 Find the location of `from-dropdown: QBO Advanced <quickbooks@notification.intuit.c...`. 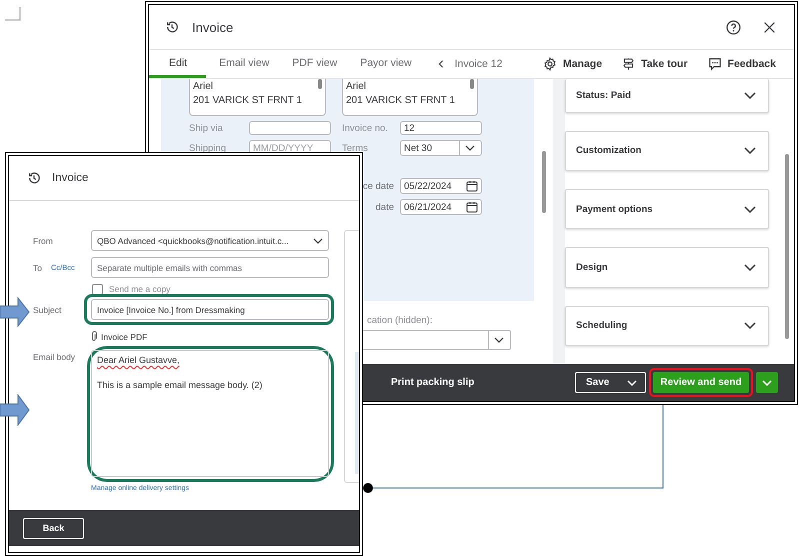

from-dropdown: QBO Advanced <quickbooks@notification.intuit.c... is located at coordinates (210, 240).